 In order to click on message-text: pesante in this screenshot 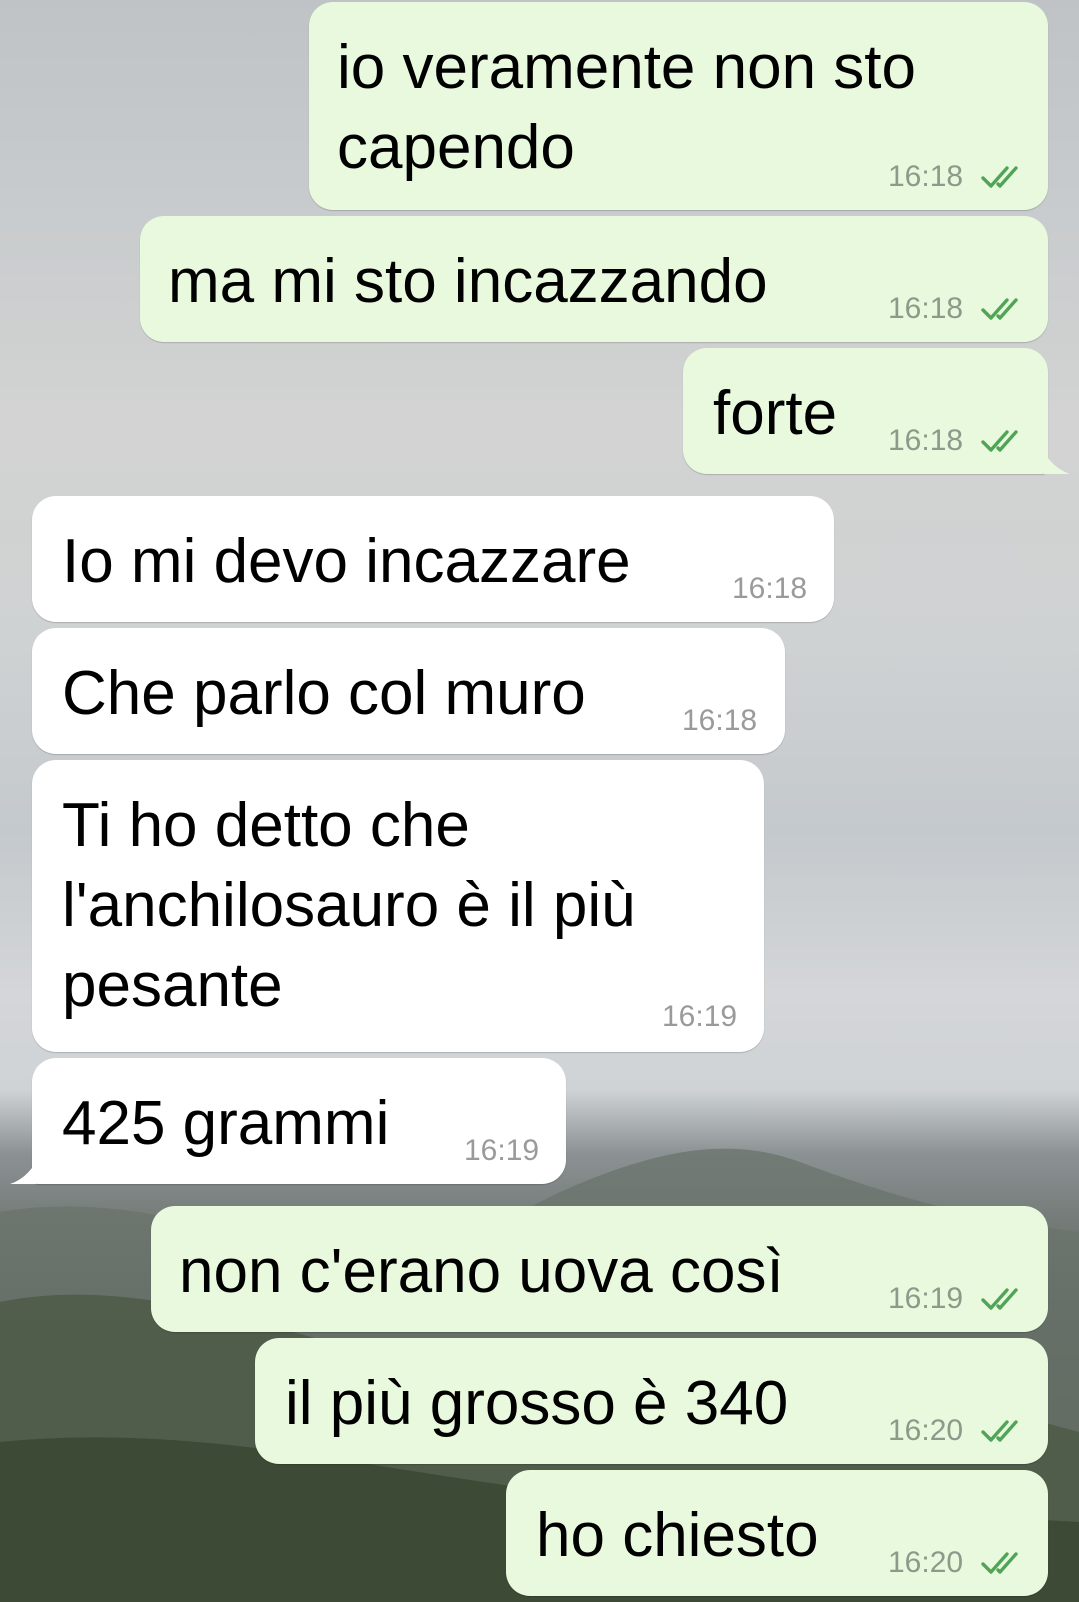, I will do `click(172, 985)`.